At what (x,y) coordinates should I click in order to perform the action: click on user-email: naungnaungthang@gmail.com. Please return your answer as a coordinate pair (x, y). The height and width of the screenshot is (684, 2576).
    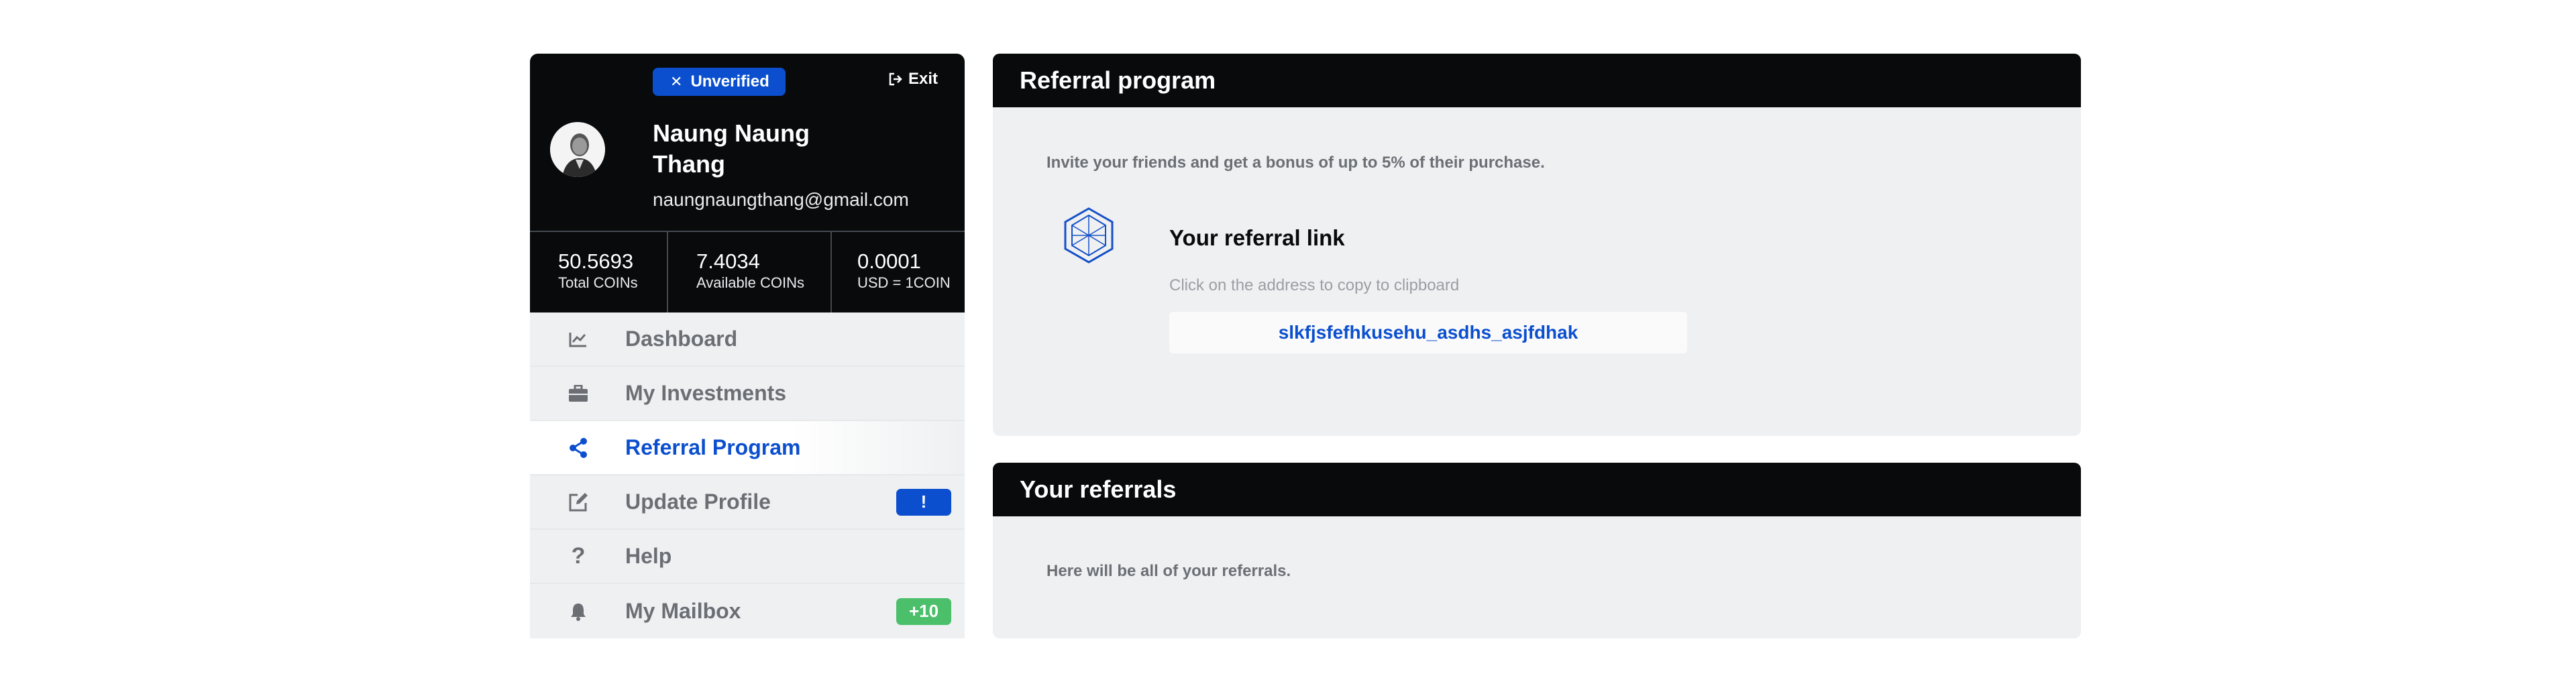
    Looking at the image, I should click on (781, 199).